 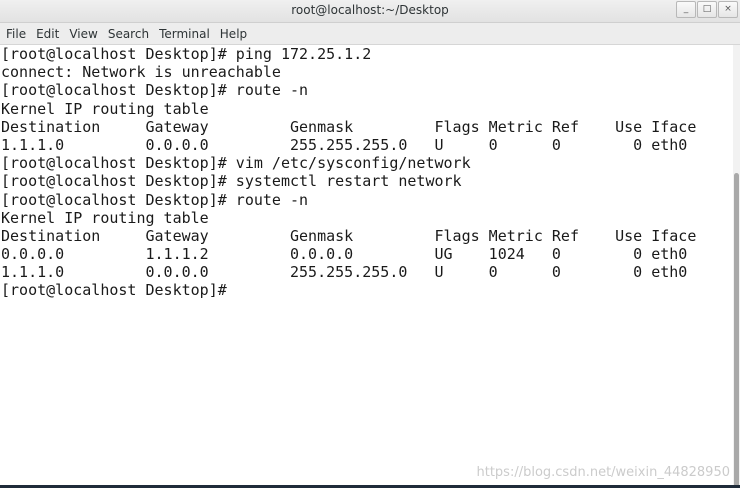 I want to click on menu-edit: Edit, so click(x=47, y=34).